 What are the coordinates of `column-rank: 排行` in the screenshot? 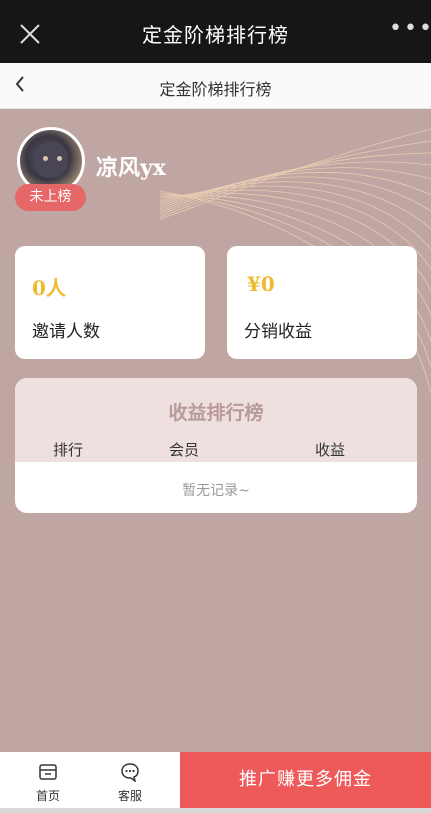 It's located at (68, 450).